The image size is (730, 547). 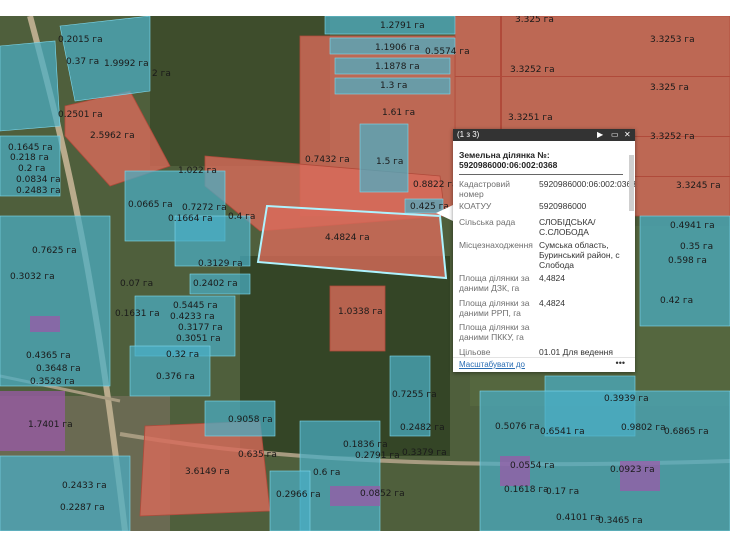 I want to click on parcel-label: 0.0923 га, so click(x=632, y=470).